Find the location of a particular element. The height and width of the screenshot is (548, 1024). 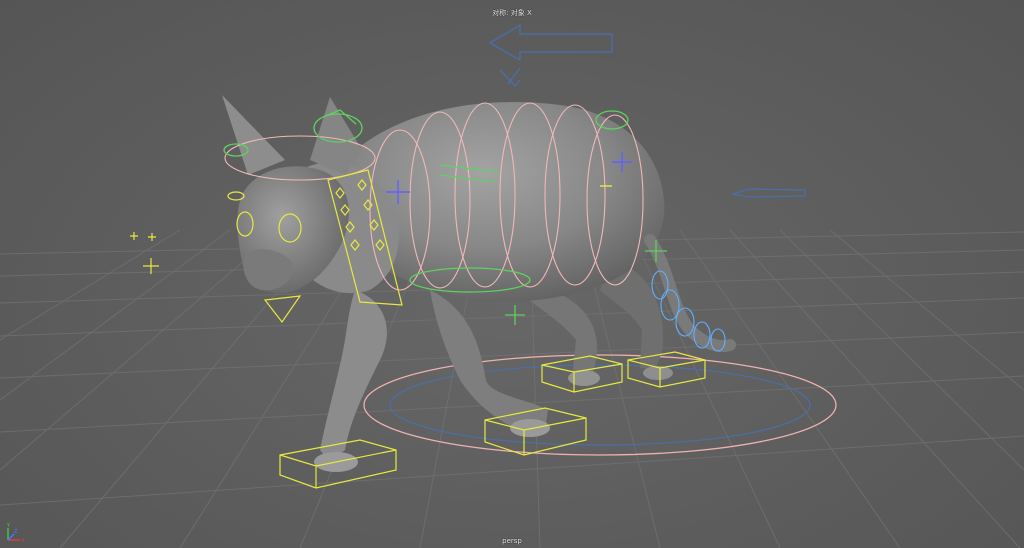

root-control is located at coordinates (600, 405).